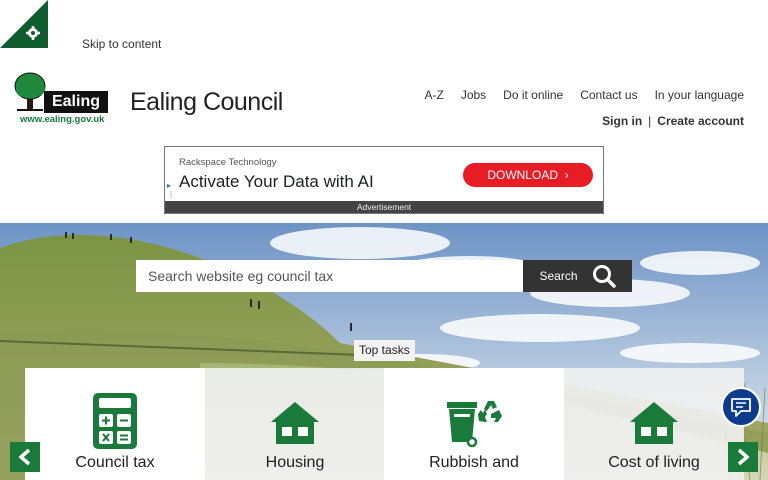 This screenshot has width=768, height=480. Describe the element at coordinates (384, 350) in the screenshot. I see `top-tasks-heading: Top tasks` at that location.